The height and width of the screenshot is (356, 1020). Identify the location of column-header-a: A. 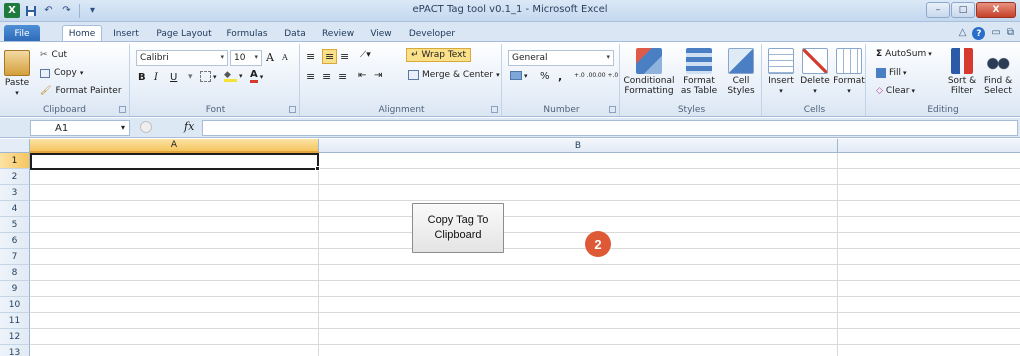
(174, 146).